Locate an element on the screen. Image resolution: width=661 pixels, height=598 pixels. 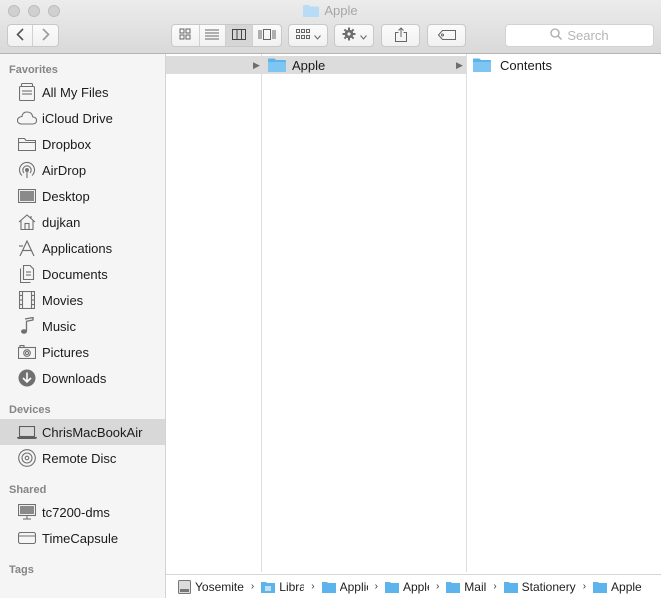
action-button is located at coordinates (354, 35).